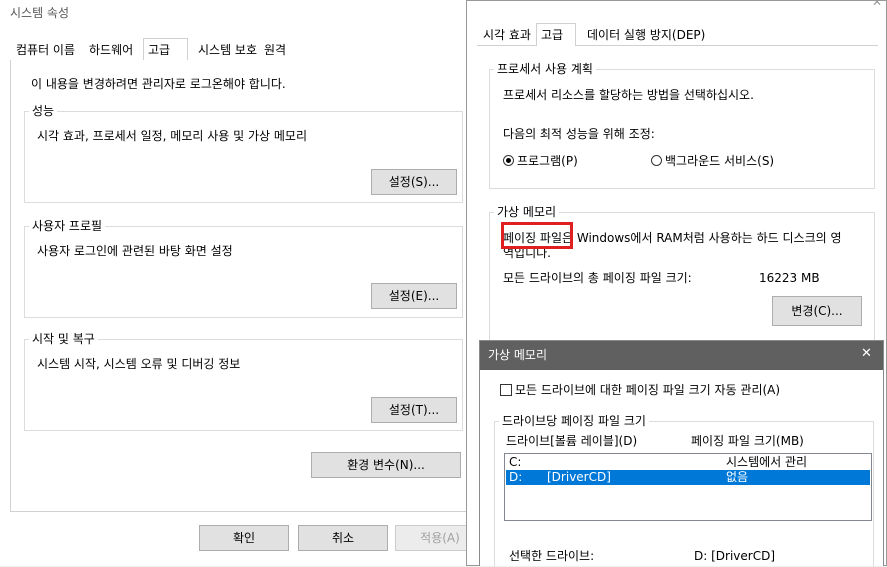  Describe the element at coordinates (767, 462) in the screenshot. I see `drive-paging-size: 시스템에서 관리` at that location.